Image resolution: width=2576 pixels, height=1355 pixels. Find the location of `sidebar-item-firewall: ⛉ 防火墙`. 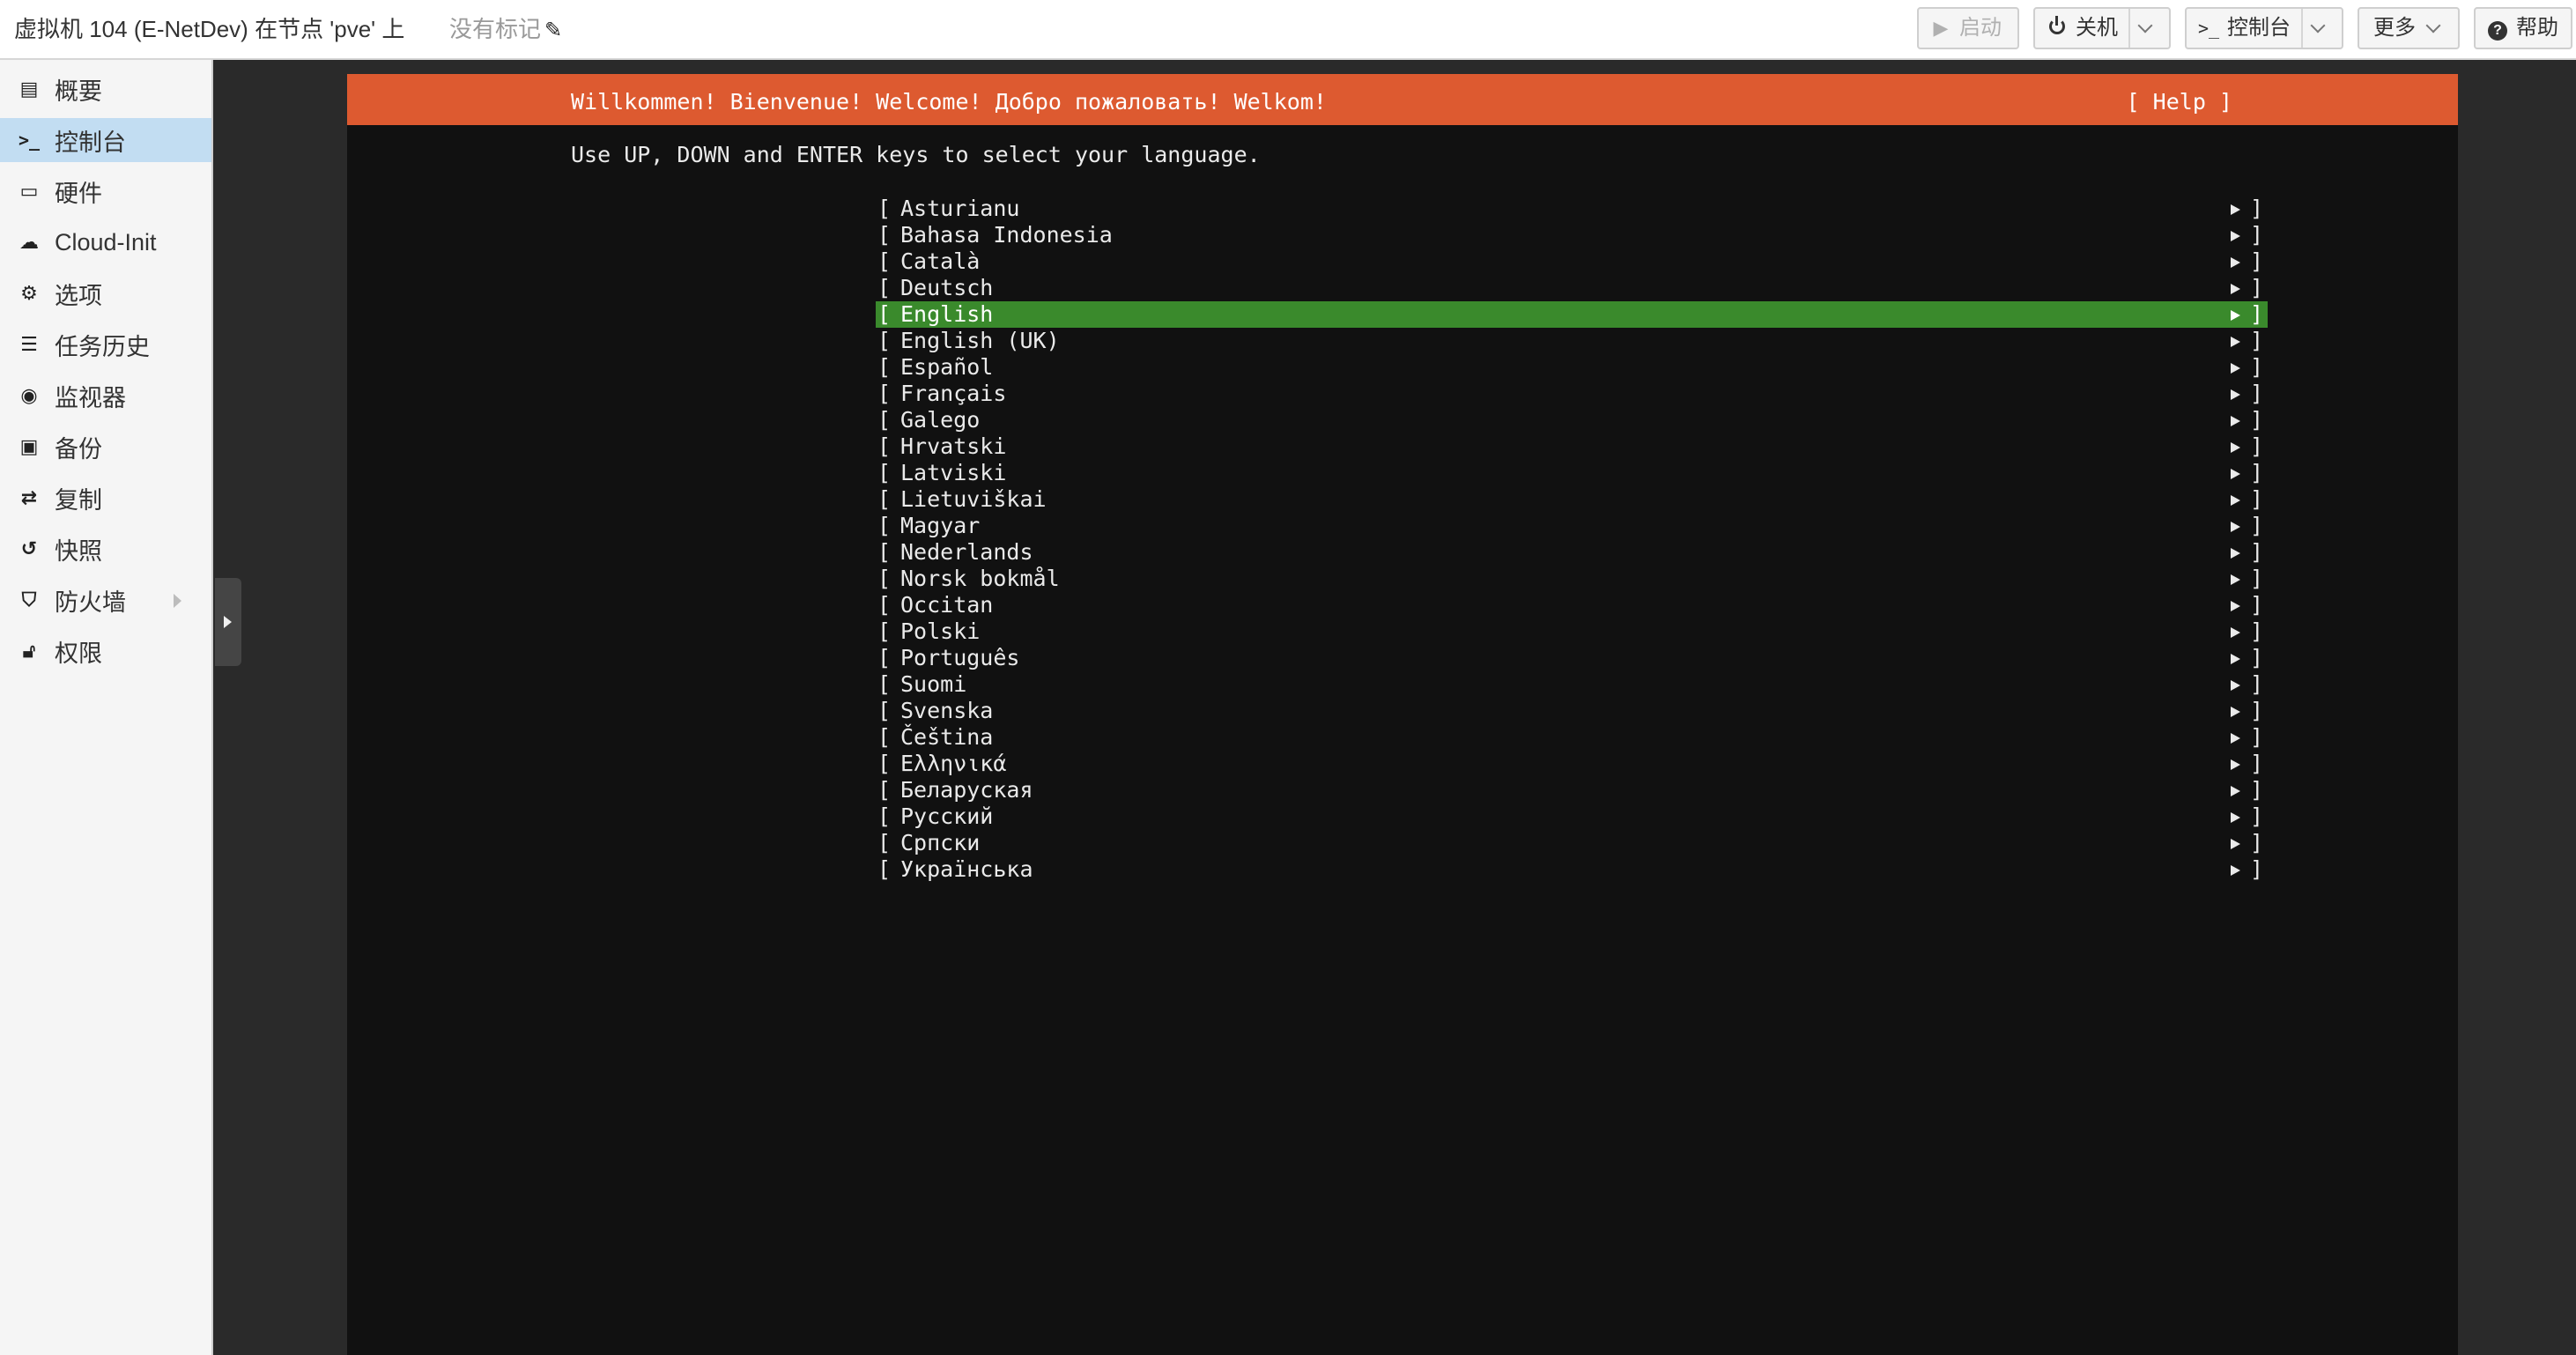

sidebar-item-firewall: ⛉ 防火墙 is located at coordinates (106, 600).